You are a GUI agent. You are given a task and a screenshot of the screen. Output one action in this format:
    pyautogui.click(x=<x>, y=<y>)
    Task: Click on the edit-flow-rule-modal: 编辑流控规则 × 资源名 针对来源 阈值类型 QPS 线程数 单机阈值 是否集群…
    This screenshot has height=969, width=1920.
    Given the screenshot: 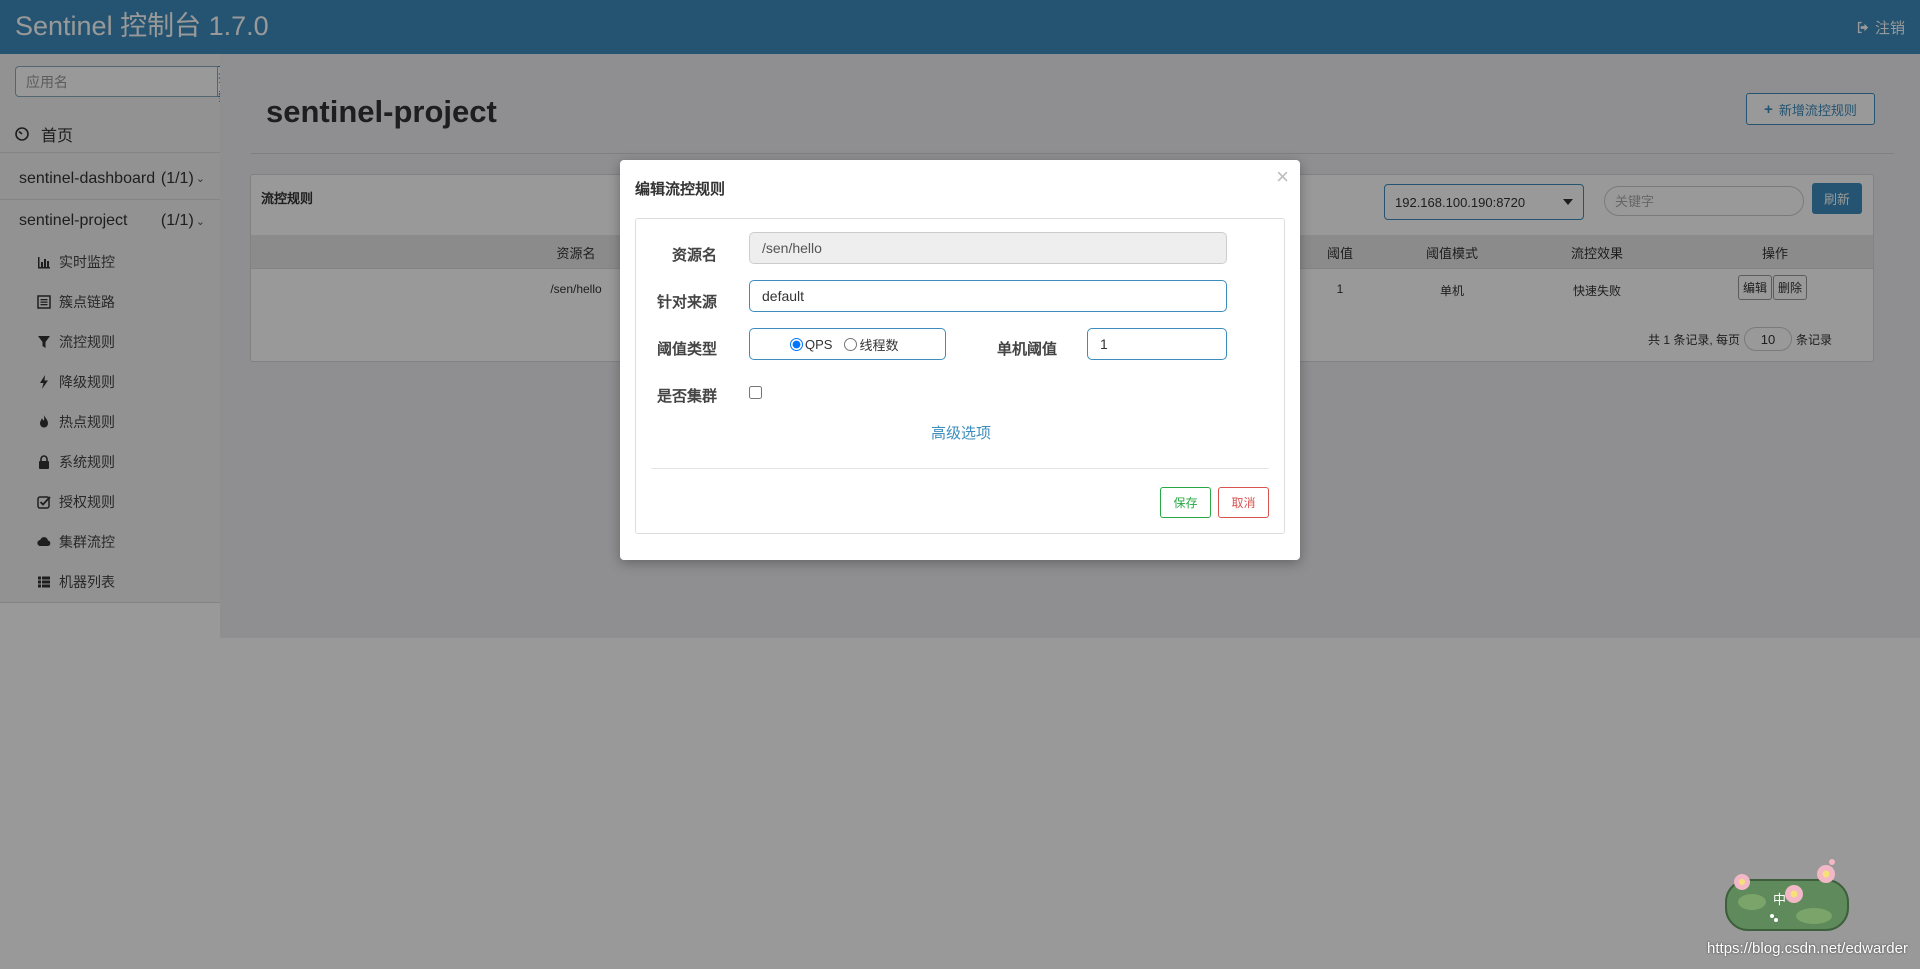 What is the action you would take?
    pyautogui.click(x=960, y=360)
    